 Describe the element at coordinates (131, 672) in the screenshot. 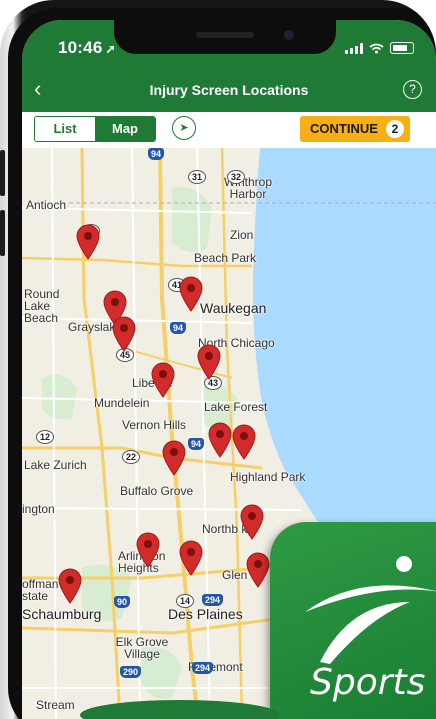

I see `highway-shield: 290` at that location.